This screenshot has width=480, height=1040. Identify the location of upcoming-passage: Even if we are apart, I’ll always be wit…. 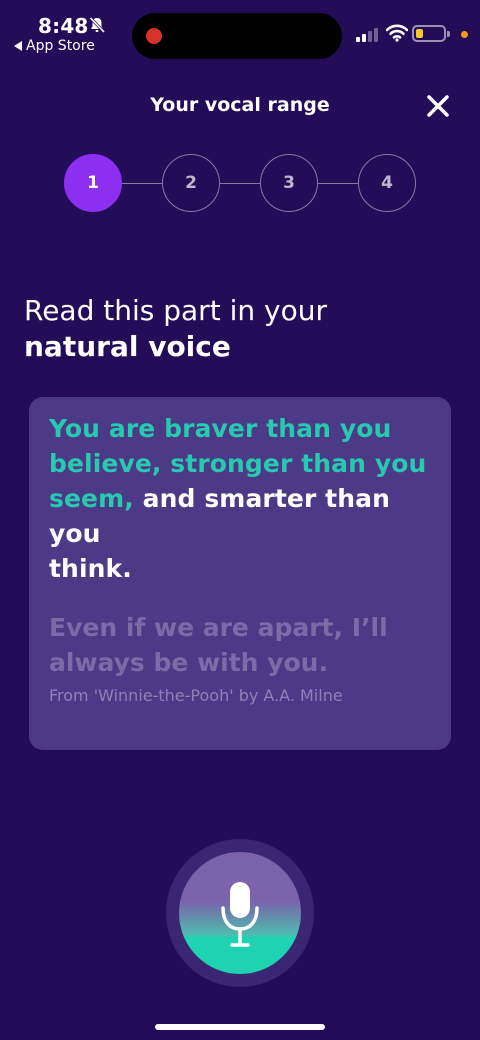
(240, 645).